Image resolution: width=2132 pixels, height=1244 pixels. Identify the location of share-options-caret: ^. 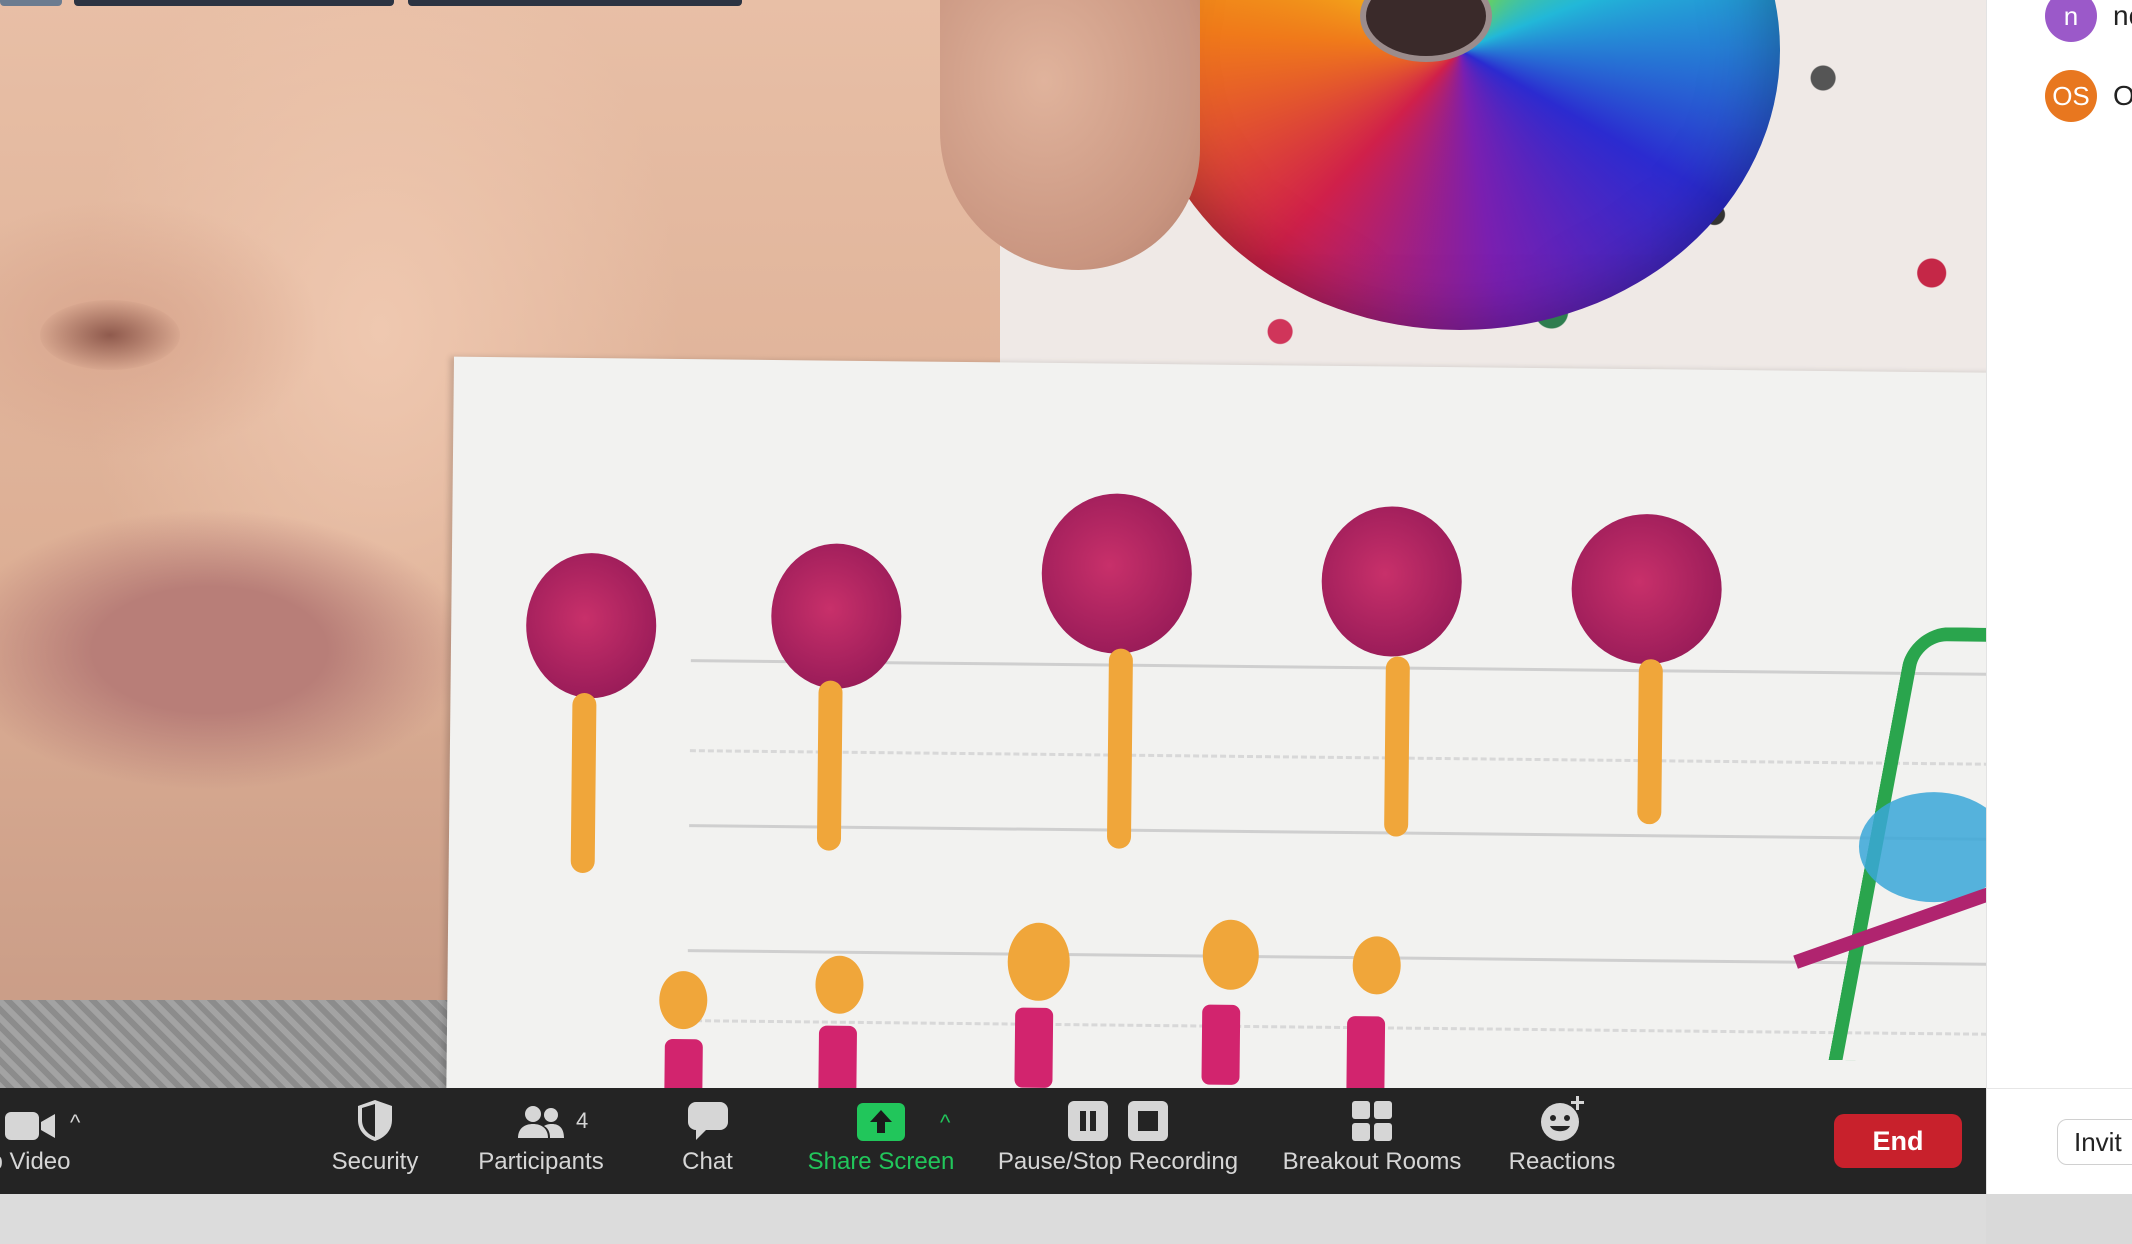
(945, 1123).